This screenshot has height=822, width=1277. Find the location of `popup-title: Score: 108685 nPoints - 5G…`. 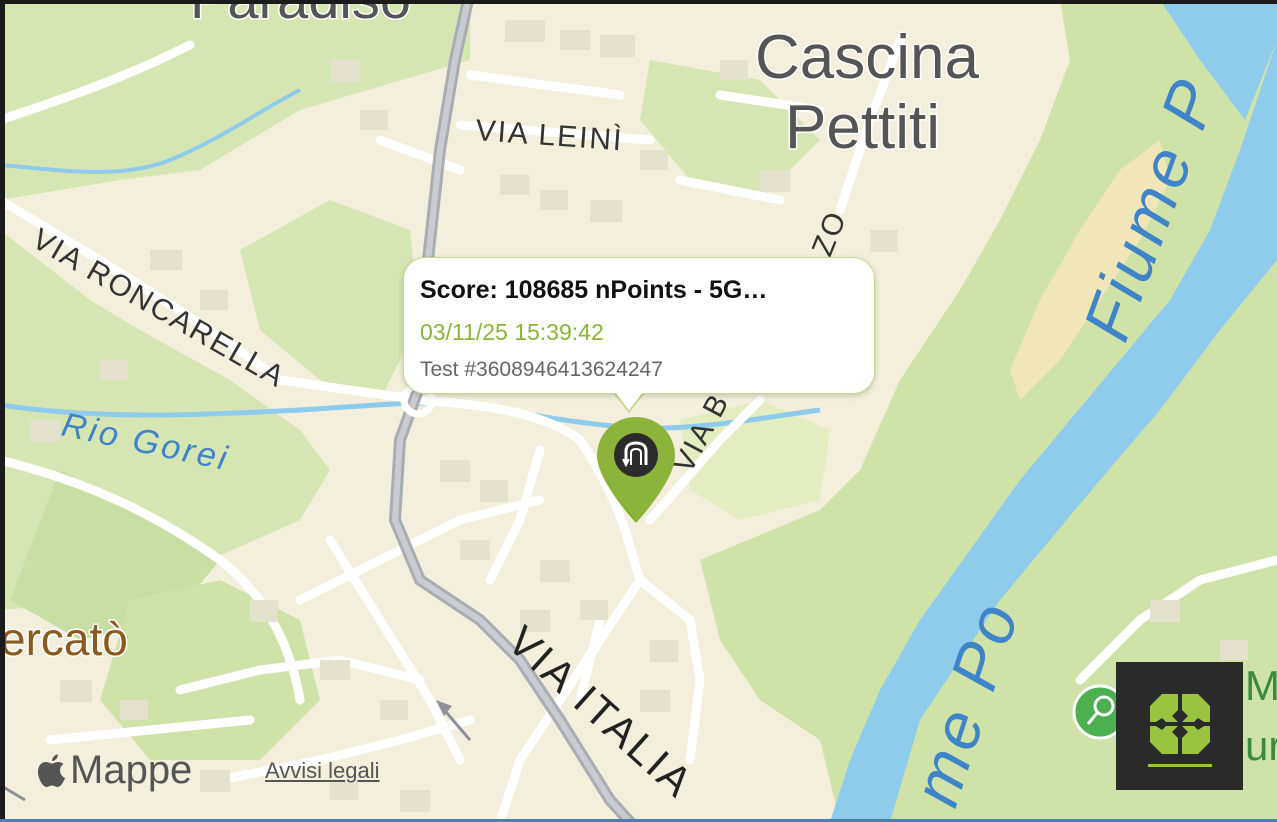

popup-title: Score: 108685 nPoints - 5G… is located at coordinates (593, 290).